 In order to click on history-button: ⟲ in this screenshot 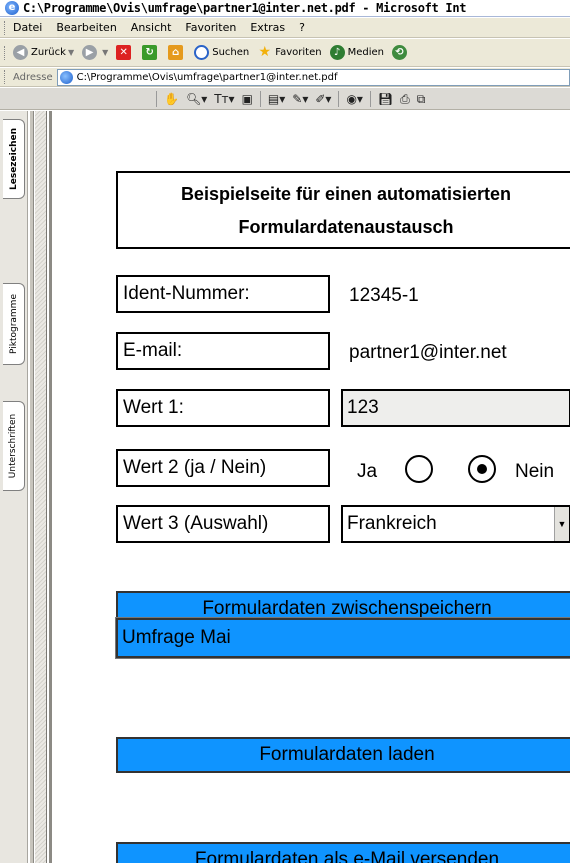, I will do `click(400, 52)`.